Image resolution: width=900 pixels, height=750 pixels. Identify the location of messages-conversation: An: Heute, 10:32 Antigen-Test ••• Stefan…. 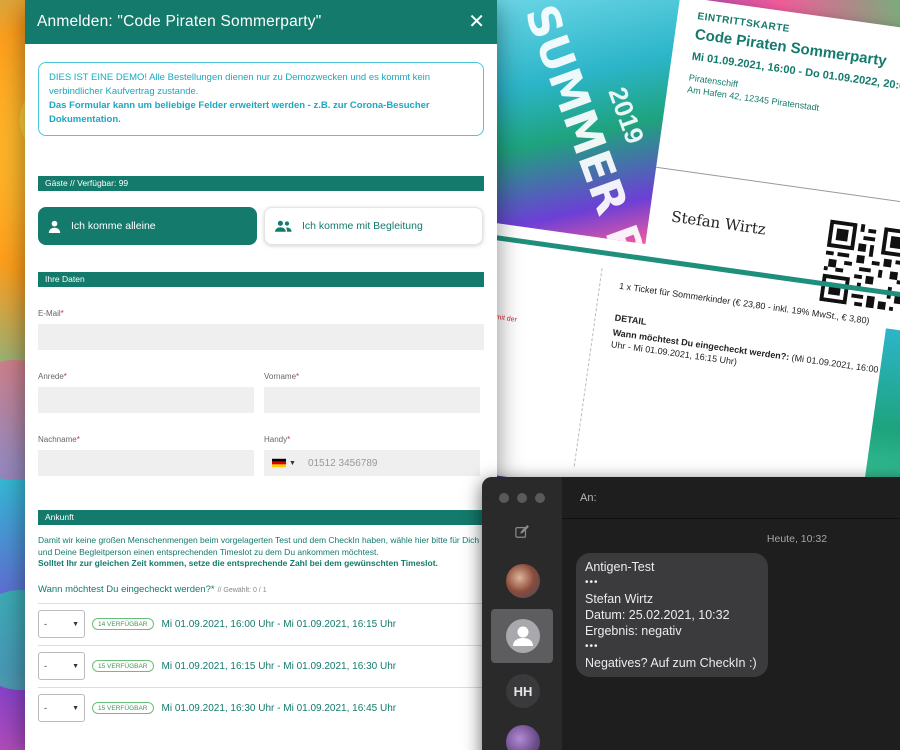
(731, 613).